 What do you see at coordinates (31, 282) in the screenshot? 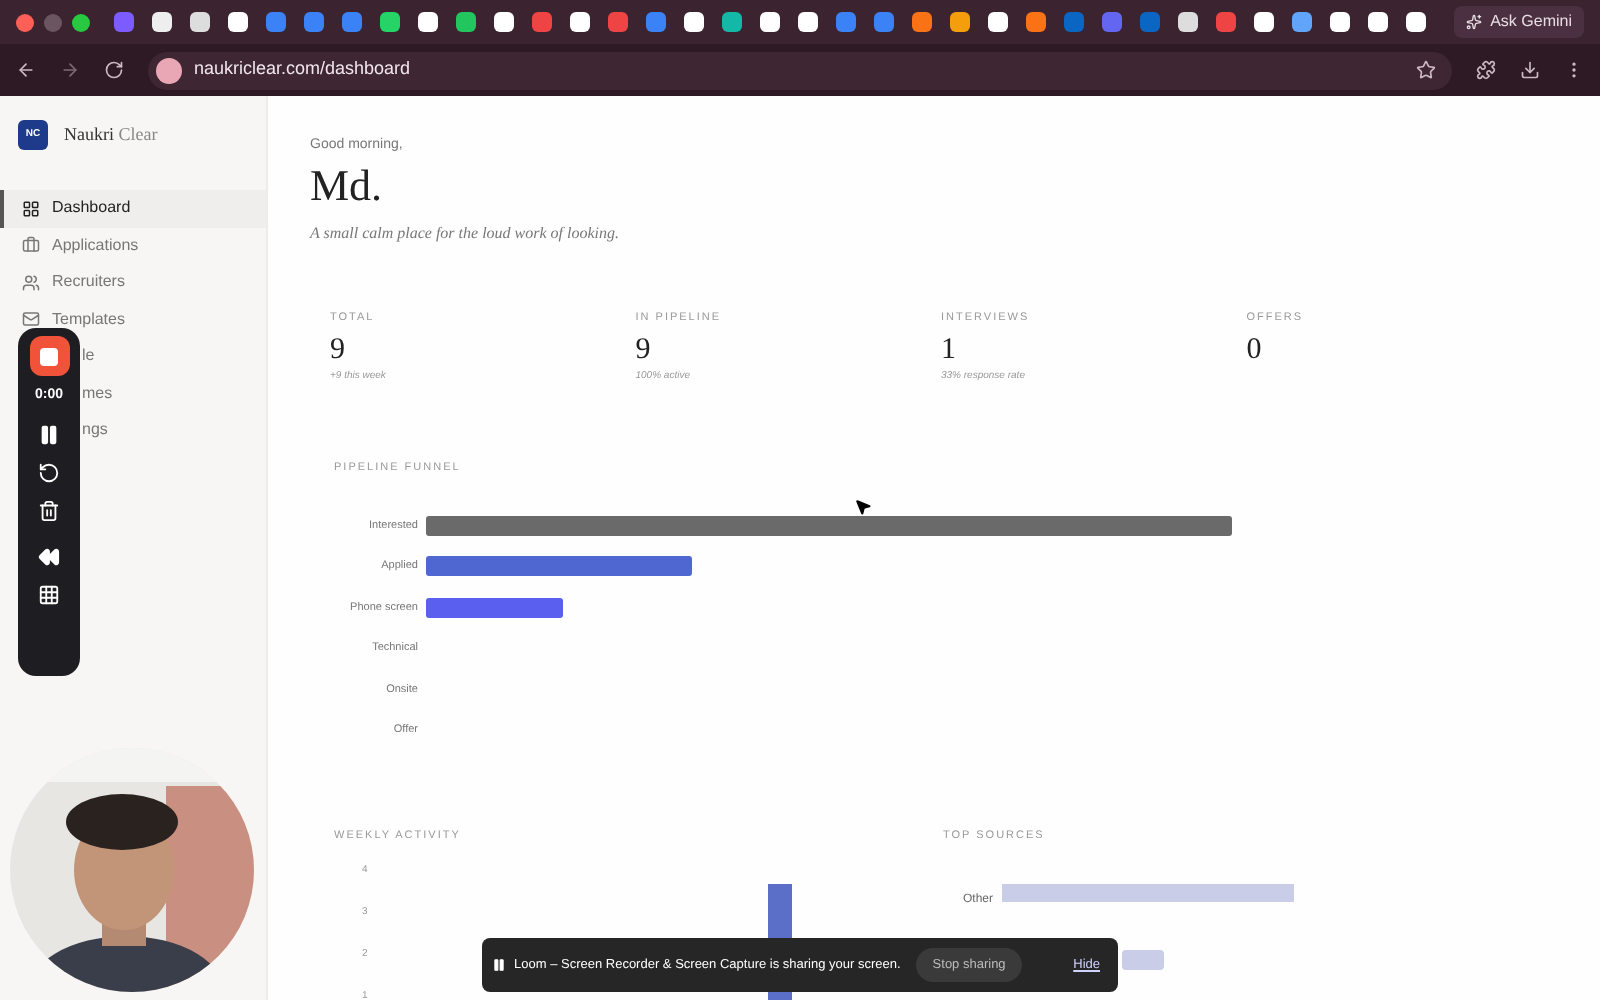
I see `people-icon` at bounding box center [31, 282].